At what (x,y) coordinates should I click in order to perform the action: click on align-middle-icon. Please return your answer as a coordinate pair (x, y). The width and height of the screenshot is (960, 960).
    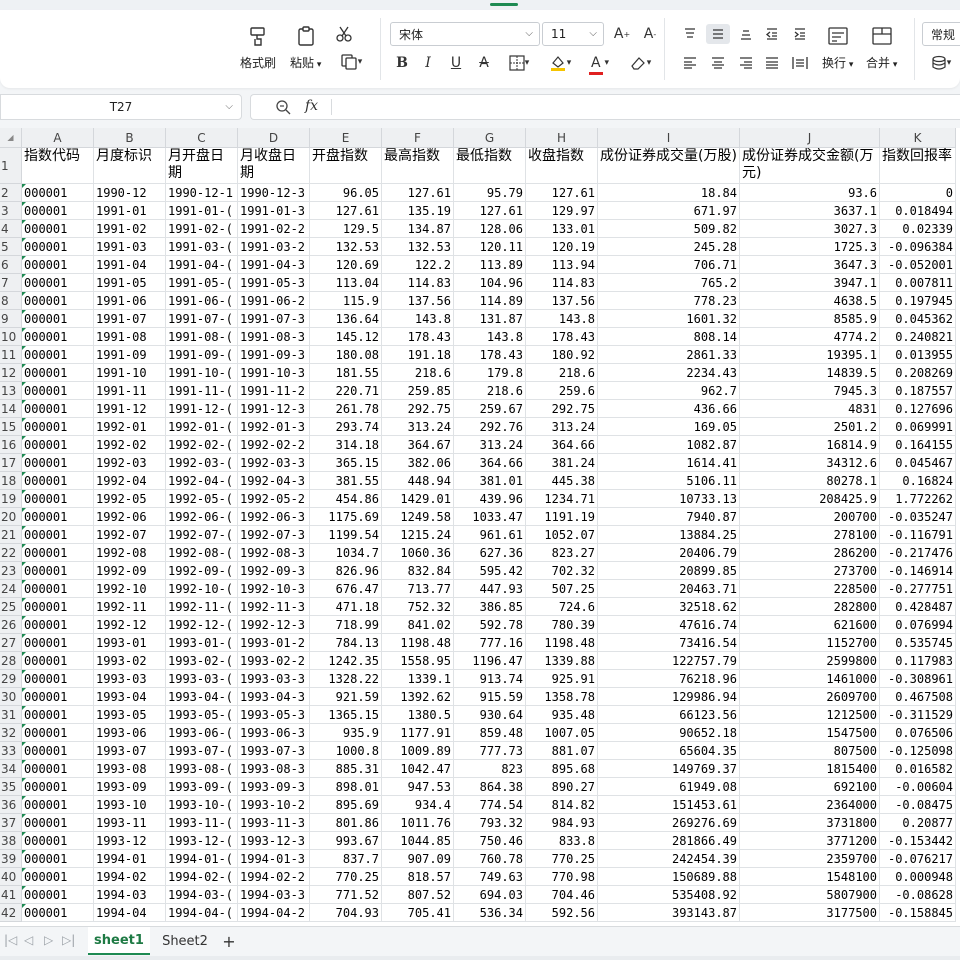
    Looking at the image, I should click on (718, 34).